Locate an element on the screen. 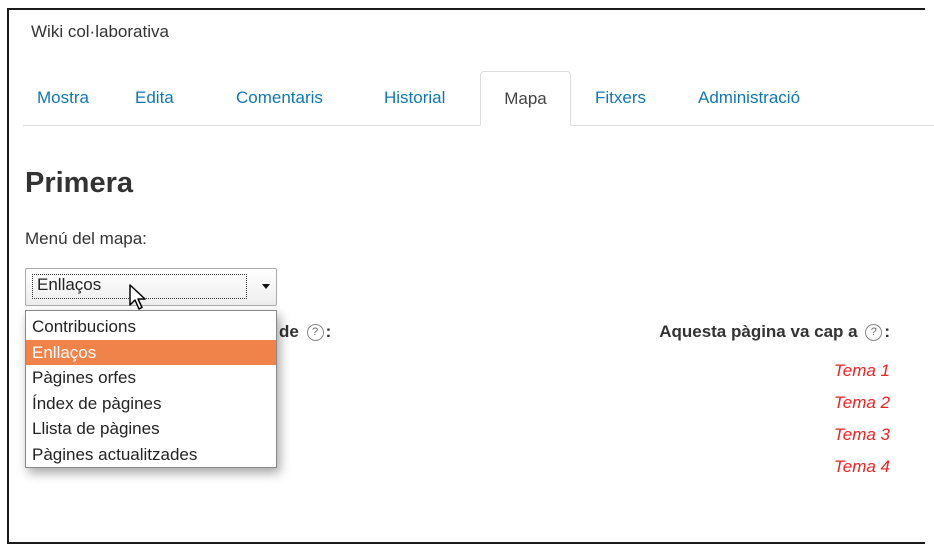 The height and width of the screenshot is (550, 934). option-llista-pagines: Llista de pàgines is located at coordinates (151, 429).